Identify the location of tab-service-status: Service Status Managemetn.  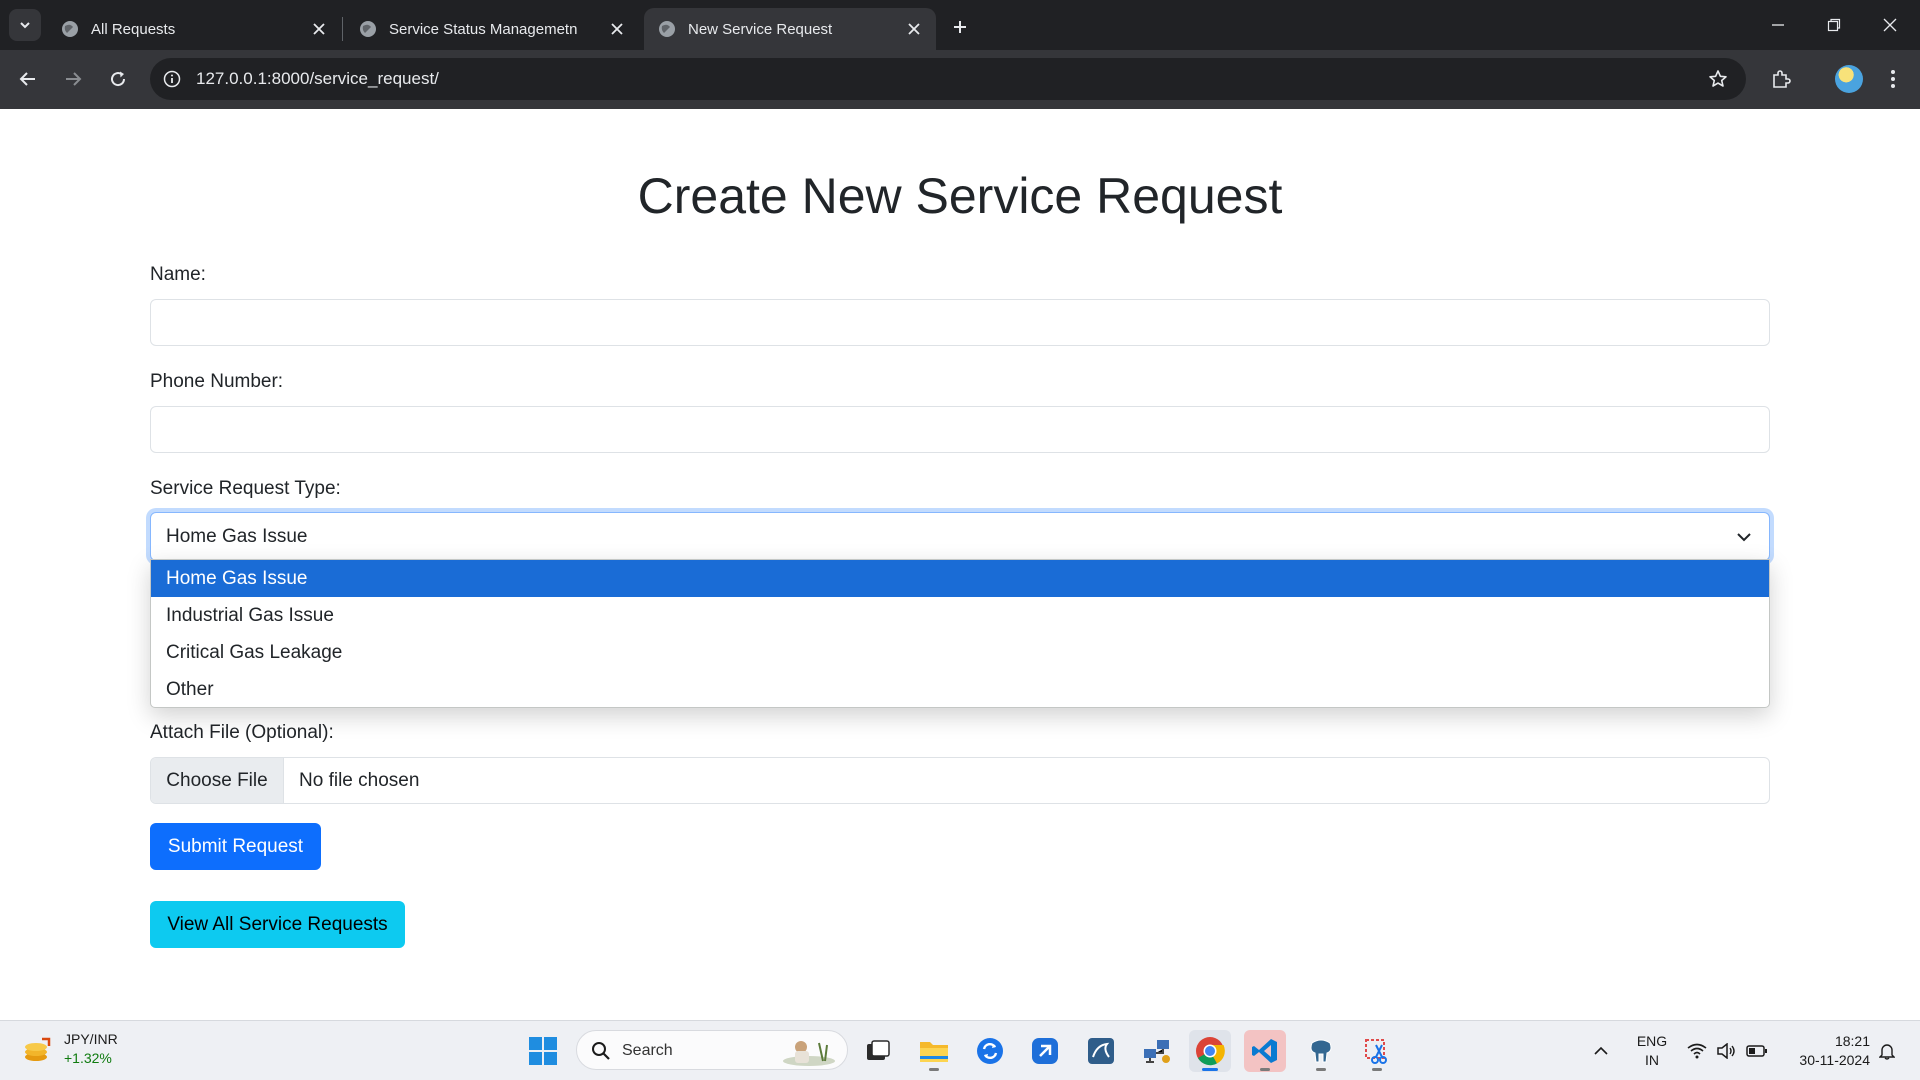
(492, 29).